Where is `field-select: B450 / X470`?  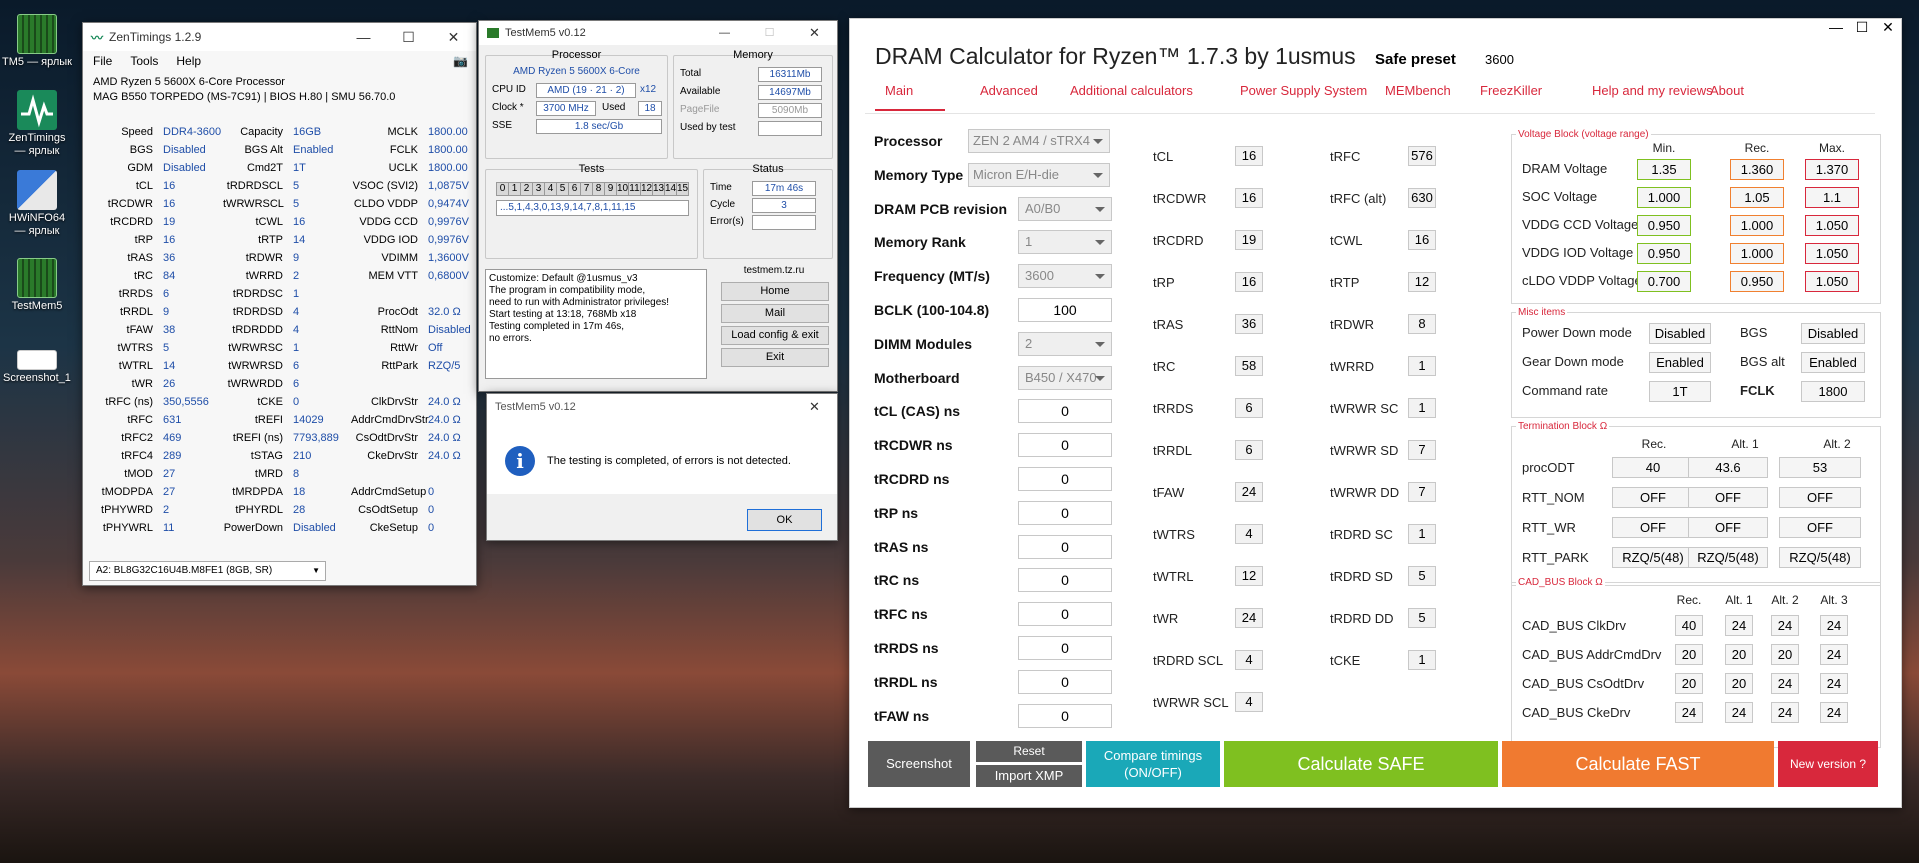
field-select: B450 / X470 is located at coordinates (1065, 377).